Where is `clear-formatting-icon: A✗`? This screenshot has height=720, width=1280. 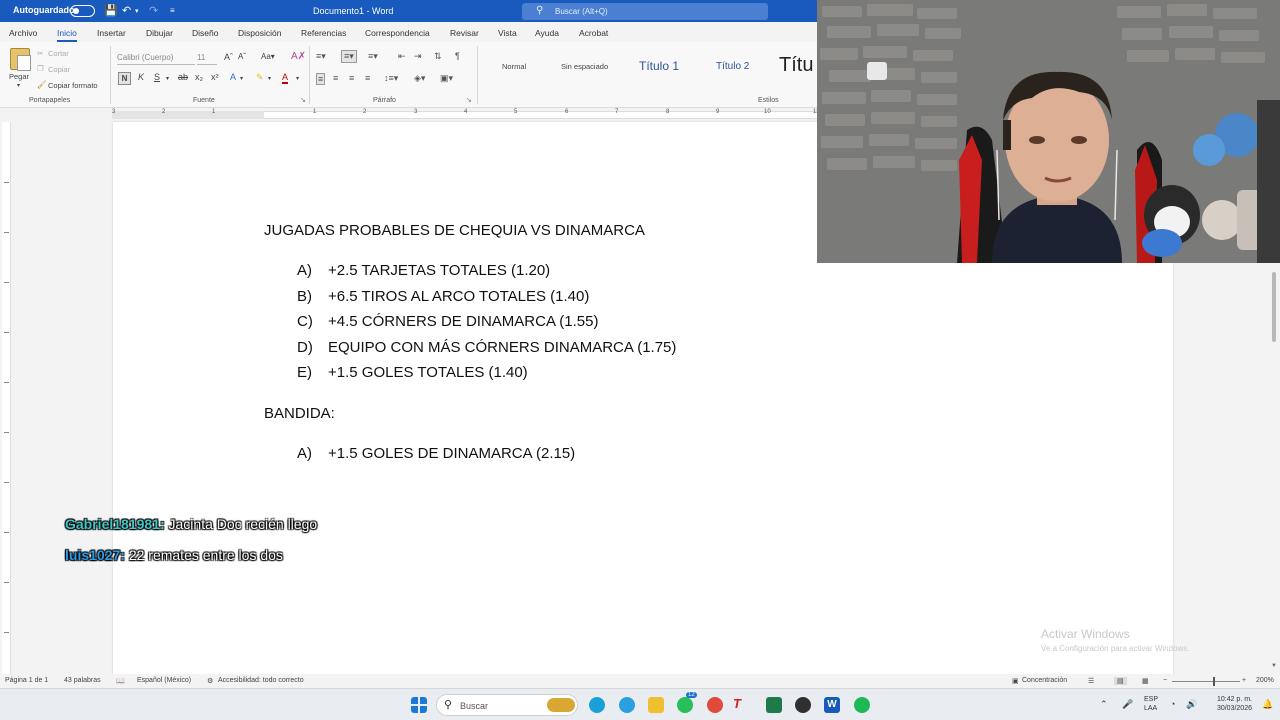 clear-formatting-icon: A✗ is located at coordinates (298, 56).